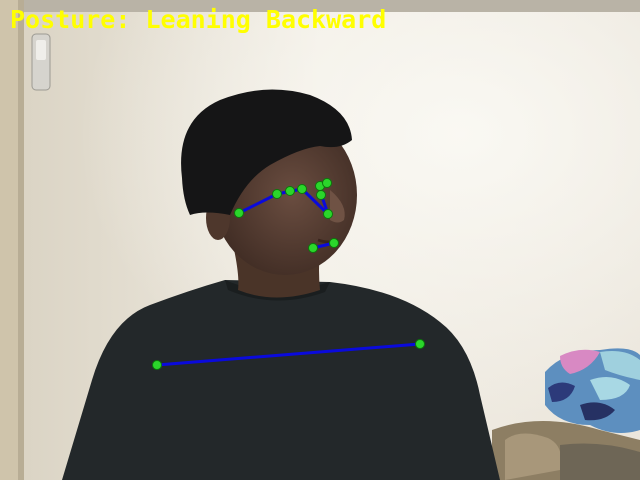 This screenshot has width=640, height=480. What do you see at coordinates (266, 19) in the screenshot?
I see `posture-value: Leaning Backward` at bounding box center [266, 19].